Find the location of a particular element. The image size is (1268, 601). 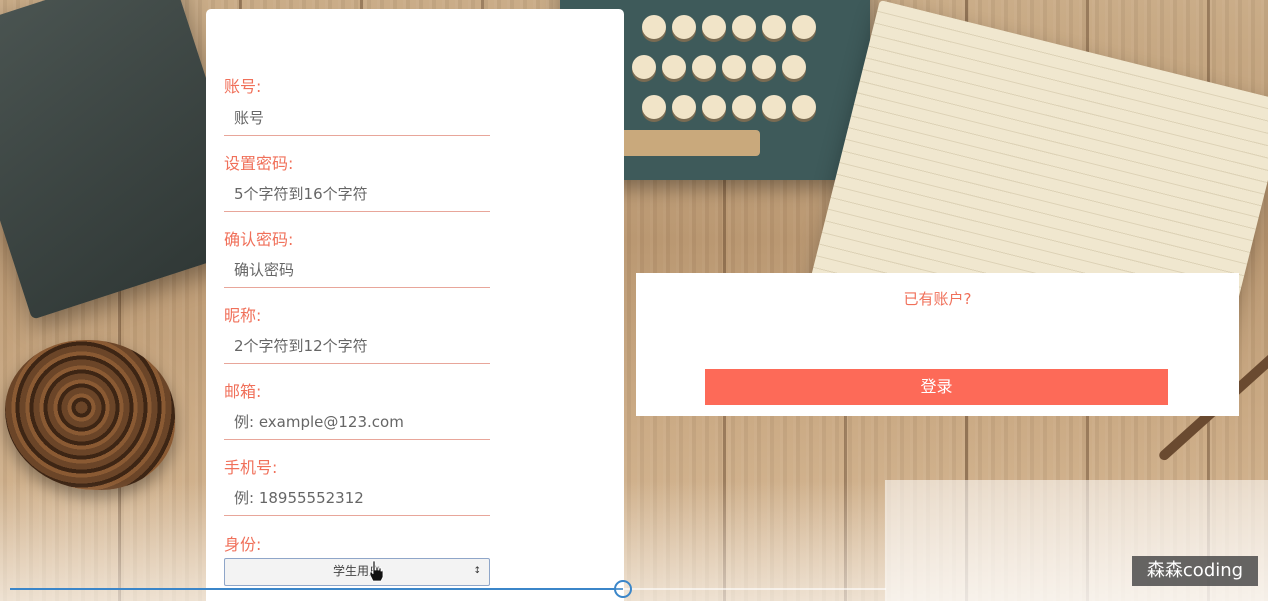

nickname-input is located at coordinates (357, 346).